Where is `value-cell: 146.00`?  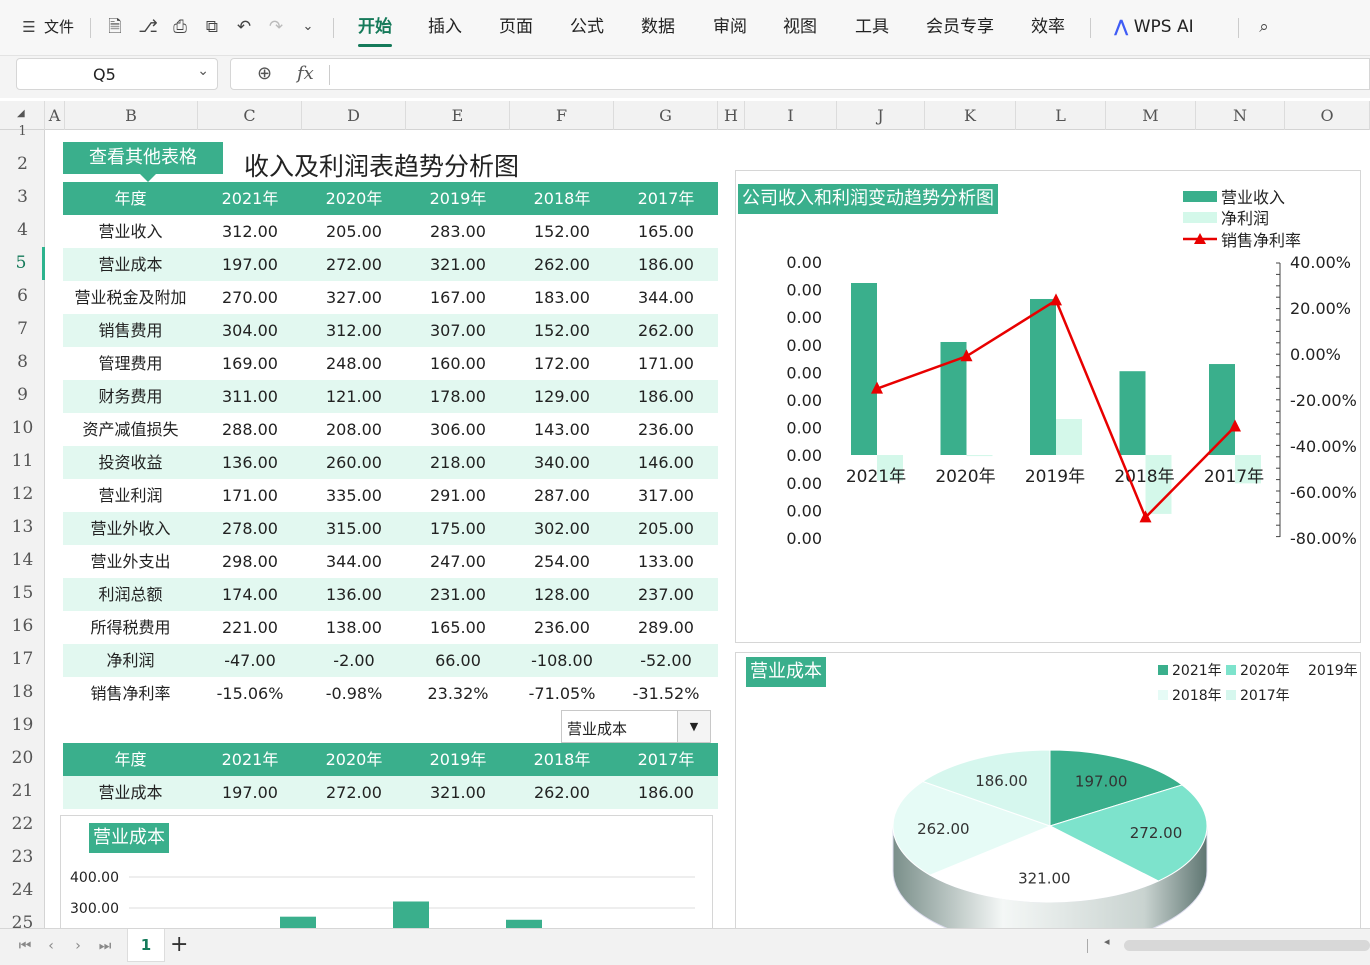
value-cell: 146.00 is located at coordinates (666, 462).